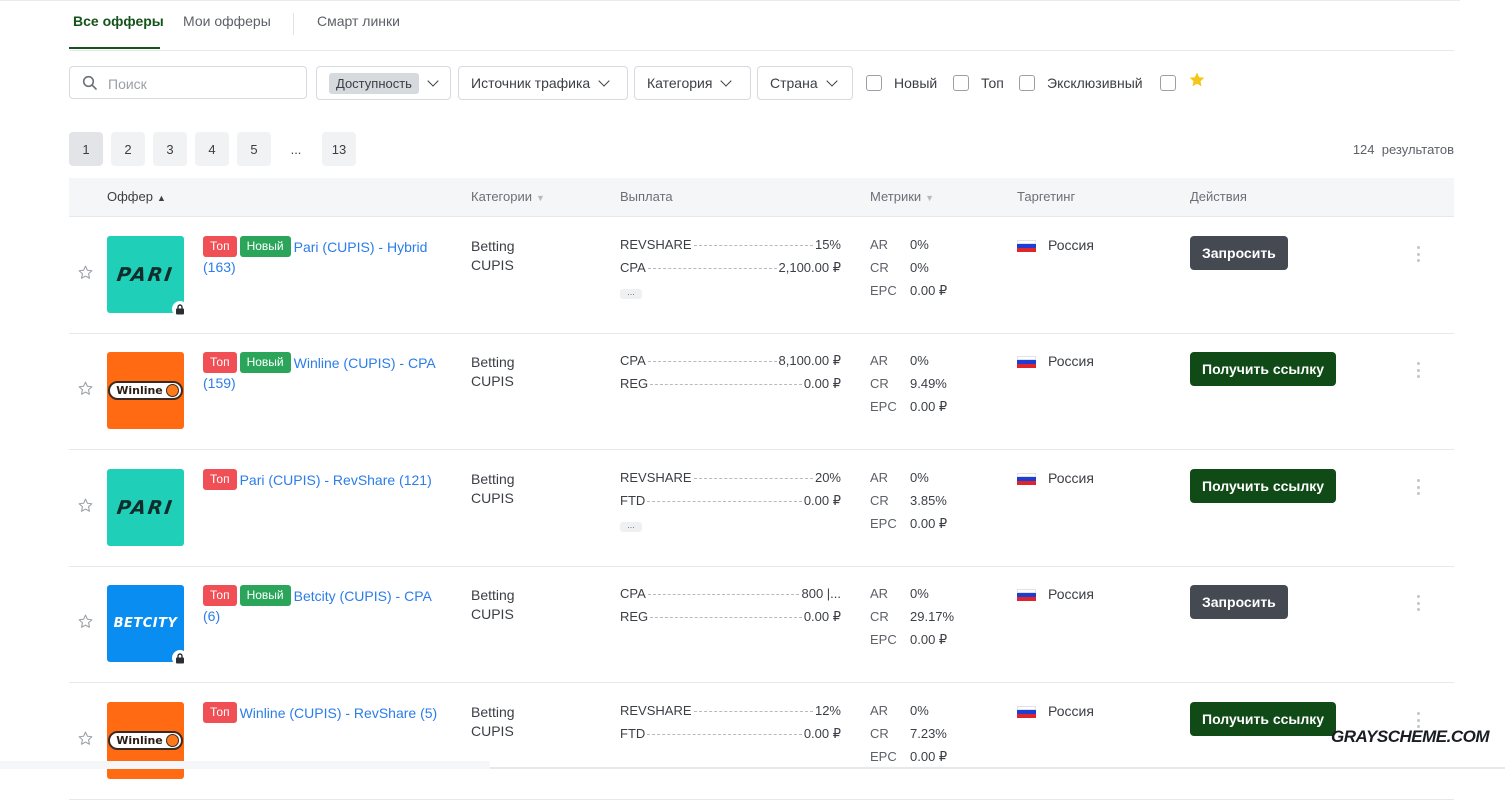  What do you see at coordinates (1027, 83) in the screenshot?
I see `checkbox-exclusive` at bounding box center [1027, 83].